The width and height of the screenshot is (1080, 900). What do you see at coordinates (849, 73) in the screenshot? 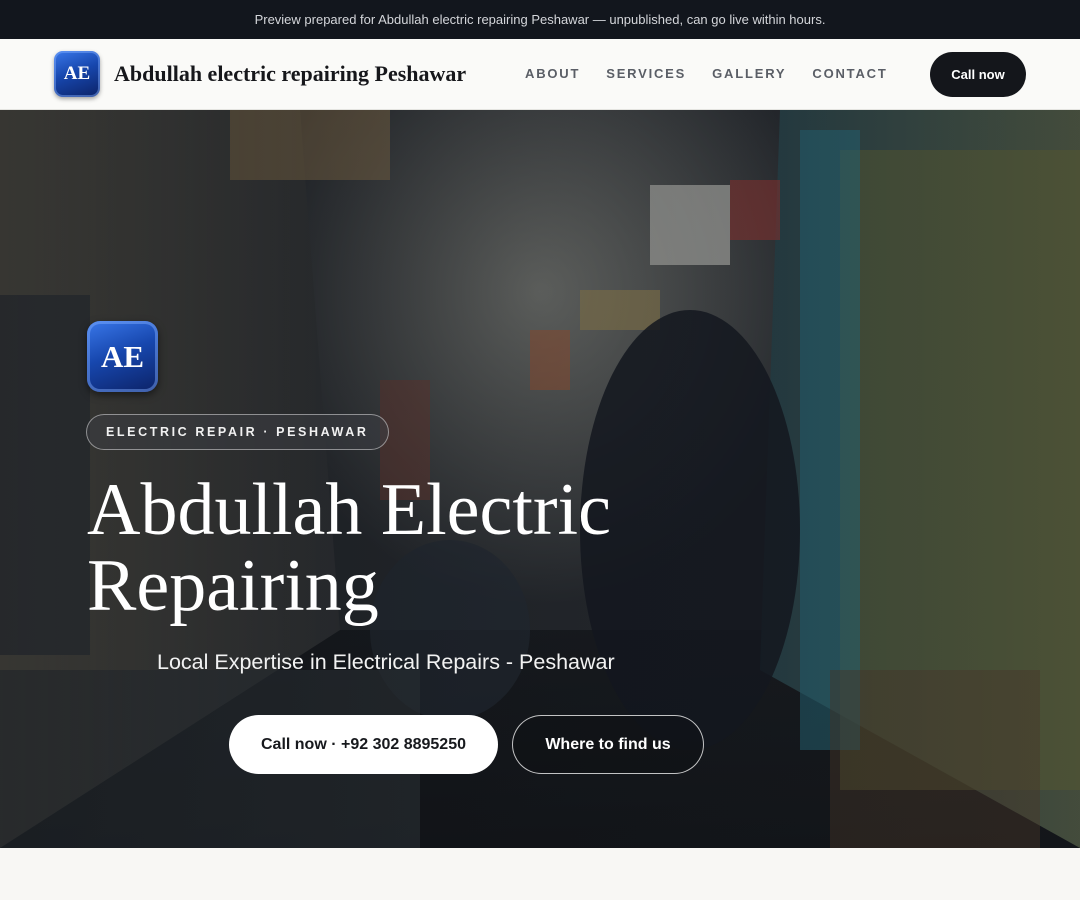
I see `nav-contact: CONTACT` at bounding box center [849, 73].